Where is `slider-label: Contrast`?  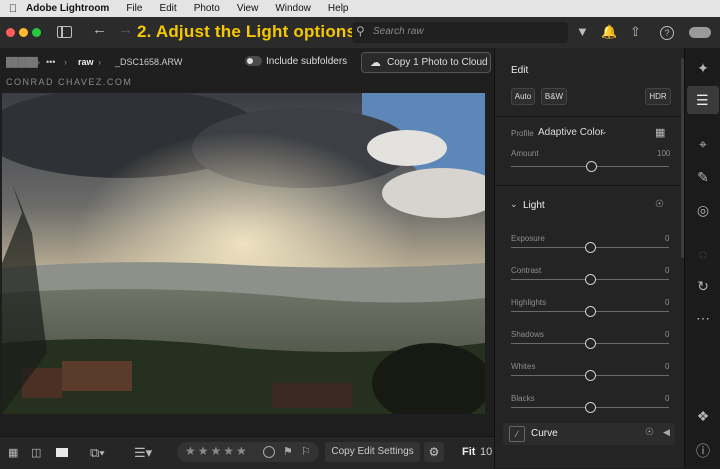 slider-label: Contrast is located at coordinates (526, 270).